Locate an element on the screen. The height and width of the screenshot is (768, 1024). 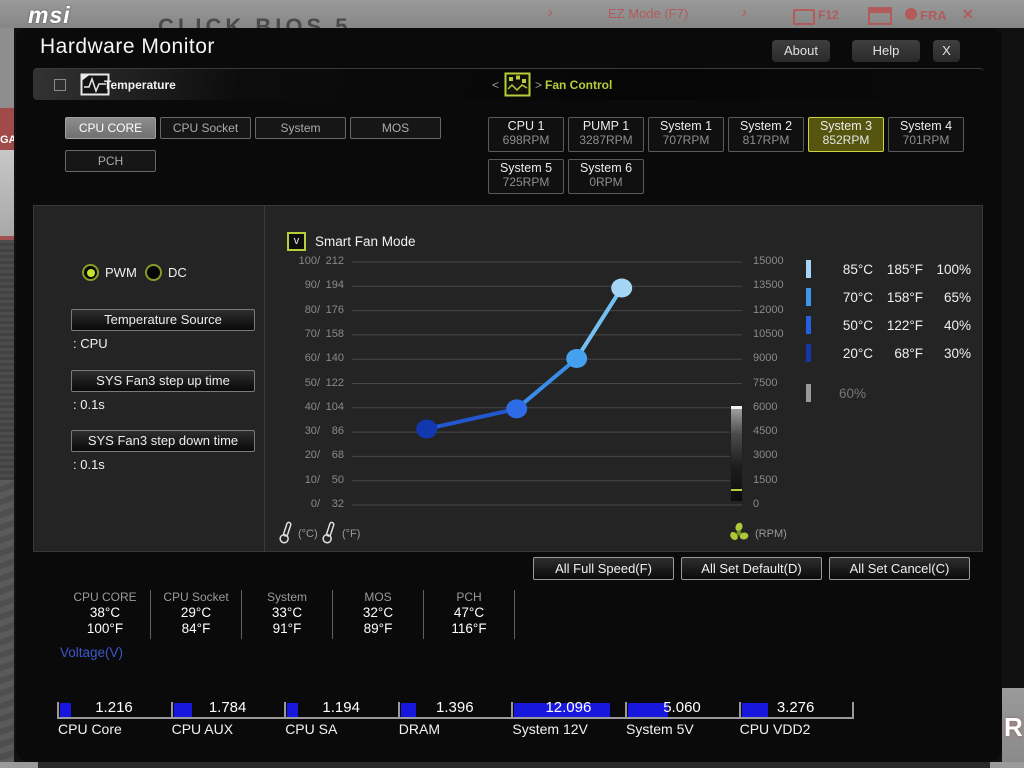
legend-row: 85°C 185°F 100% is located at coordinates (891, 269).